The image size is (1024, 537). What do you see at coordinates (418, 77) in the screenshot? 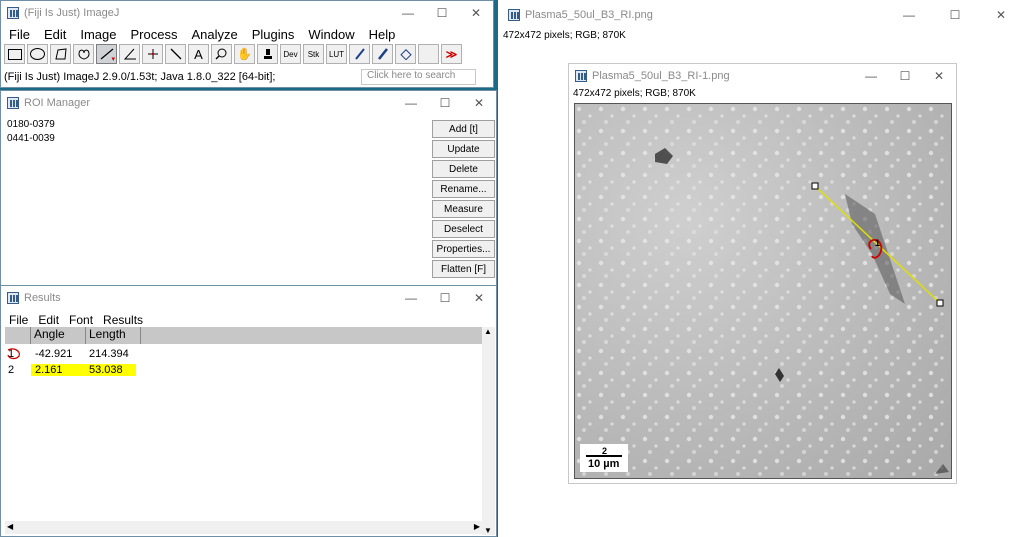
I see `search-input: Click here to search` at bounding box center [418, 77].